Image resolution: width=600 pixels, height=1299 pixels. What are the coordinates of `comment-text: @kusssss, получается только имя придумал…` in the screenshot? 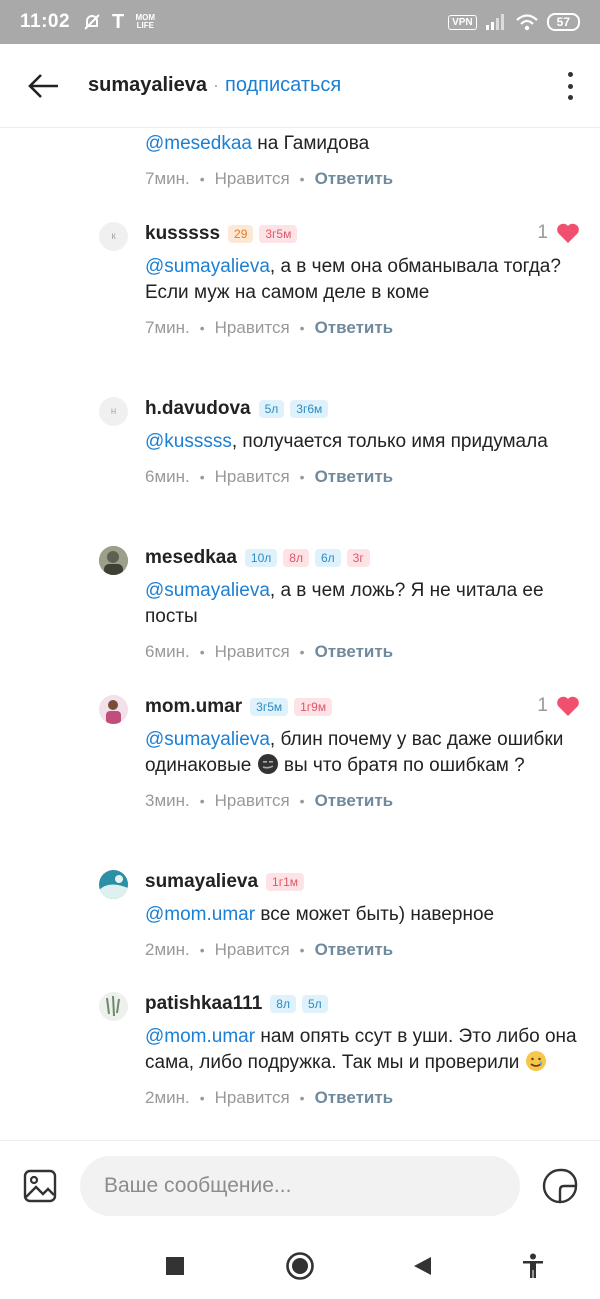 It's located at (346, 441).